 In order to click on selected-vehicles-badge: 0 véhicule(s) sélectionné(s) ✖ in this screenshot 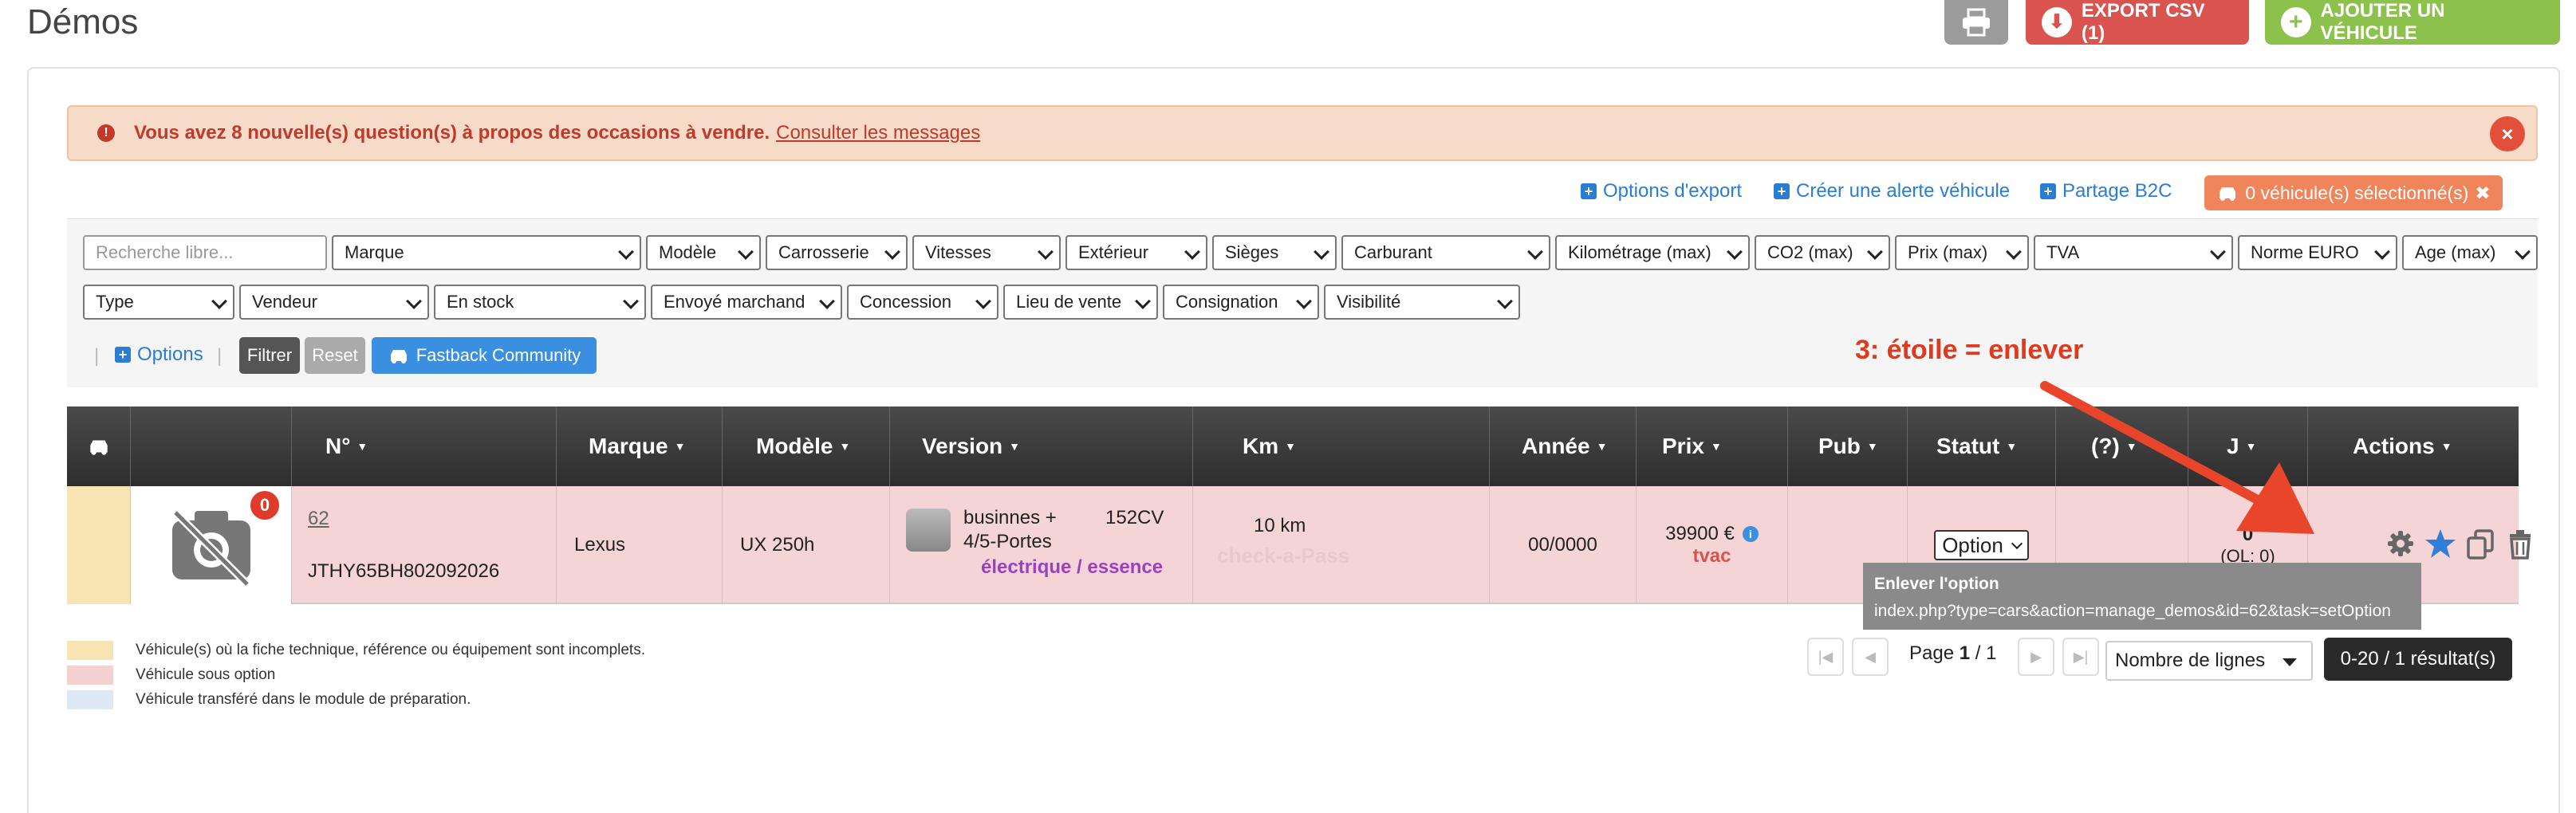, I will do `click(2353, 193)`.